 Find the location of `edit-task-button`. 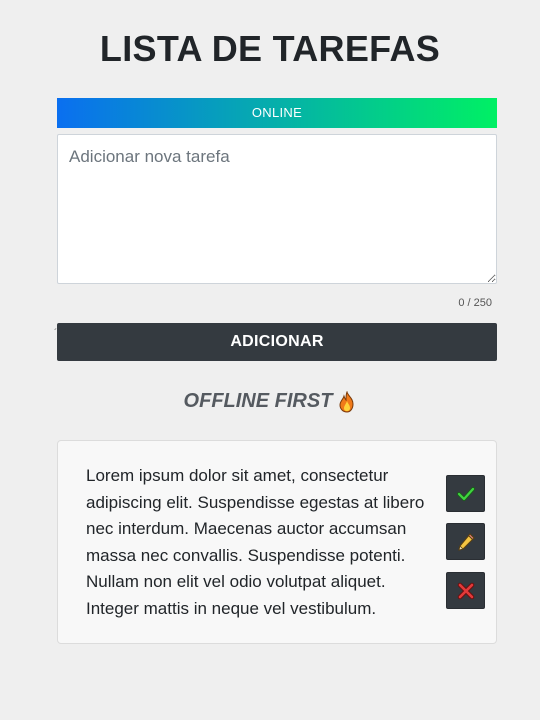

edit-task-button is located at coordinates (465, 541).